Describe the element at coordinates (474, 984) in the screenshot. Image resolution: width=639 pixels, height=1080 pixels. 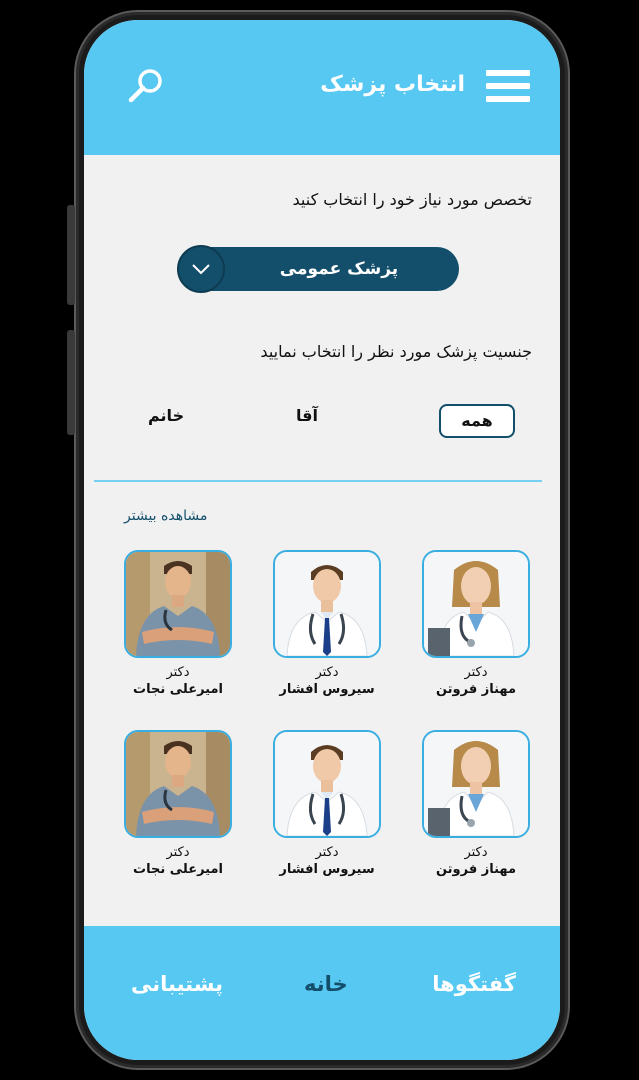
I see `nav-chats: گفتگوها` at that location.